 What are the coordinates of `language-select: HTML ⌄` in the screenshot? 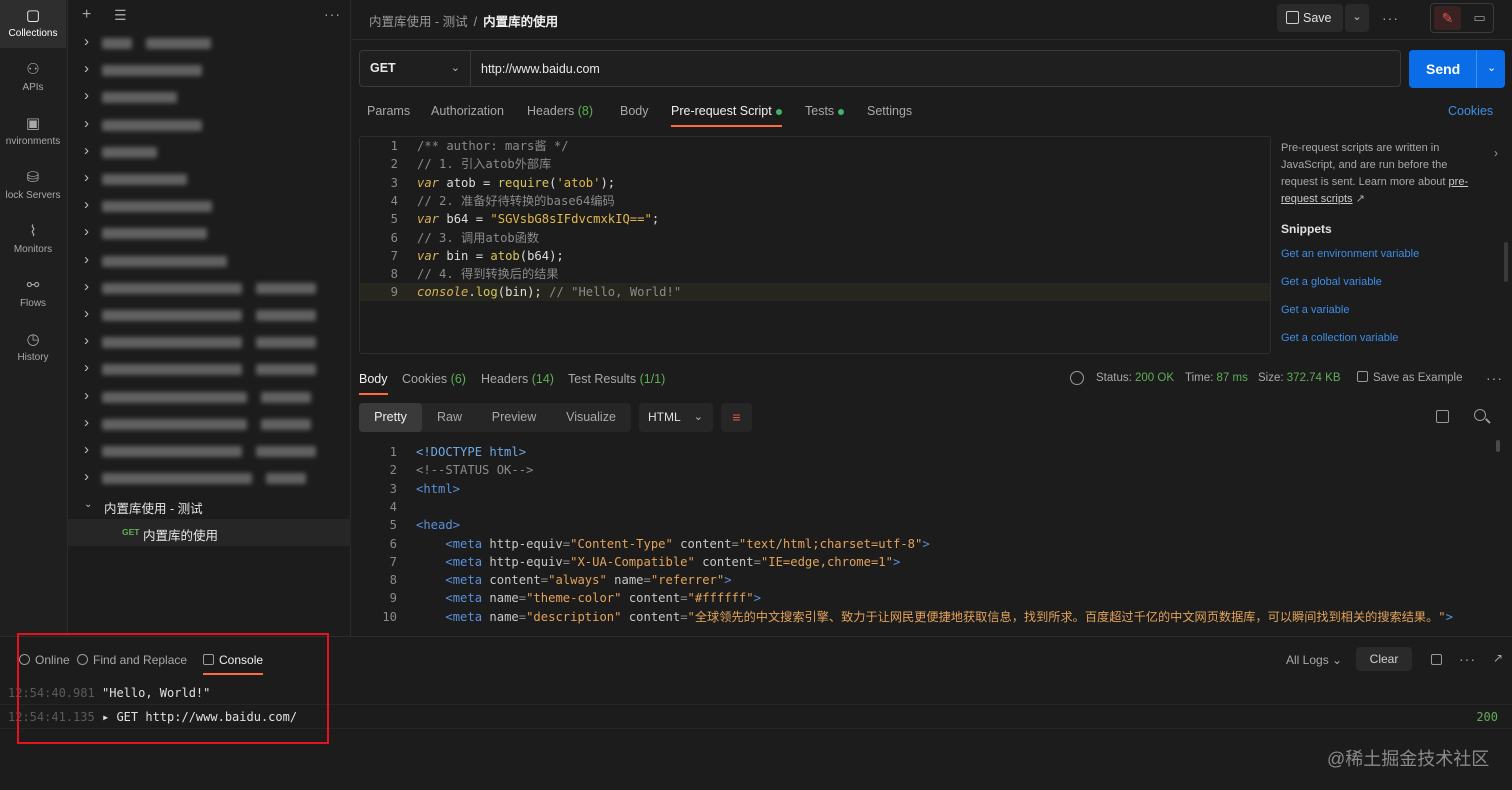 It's located at (676, 417).